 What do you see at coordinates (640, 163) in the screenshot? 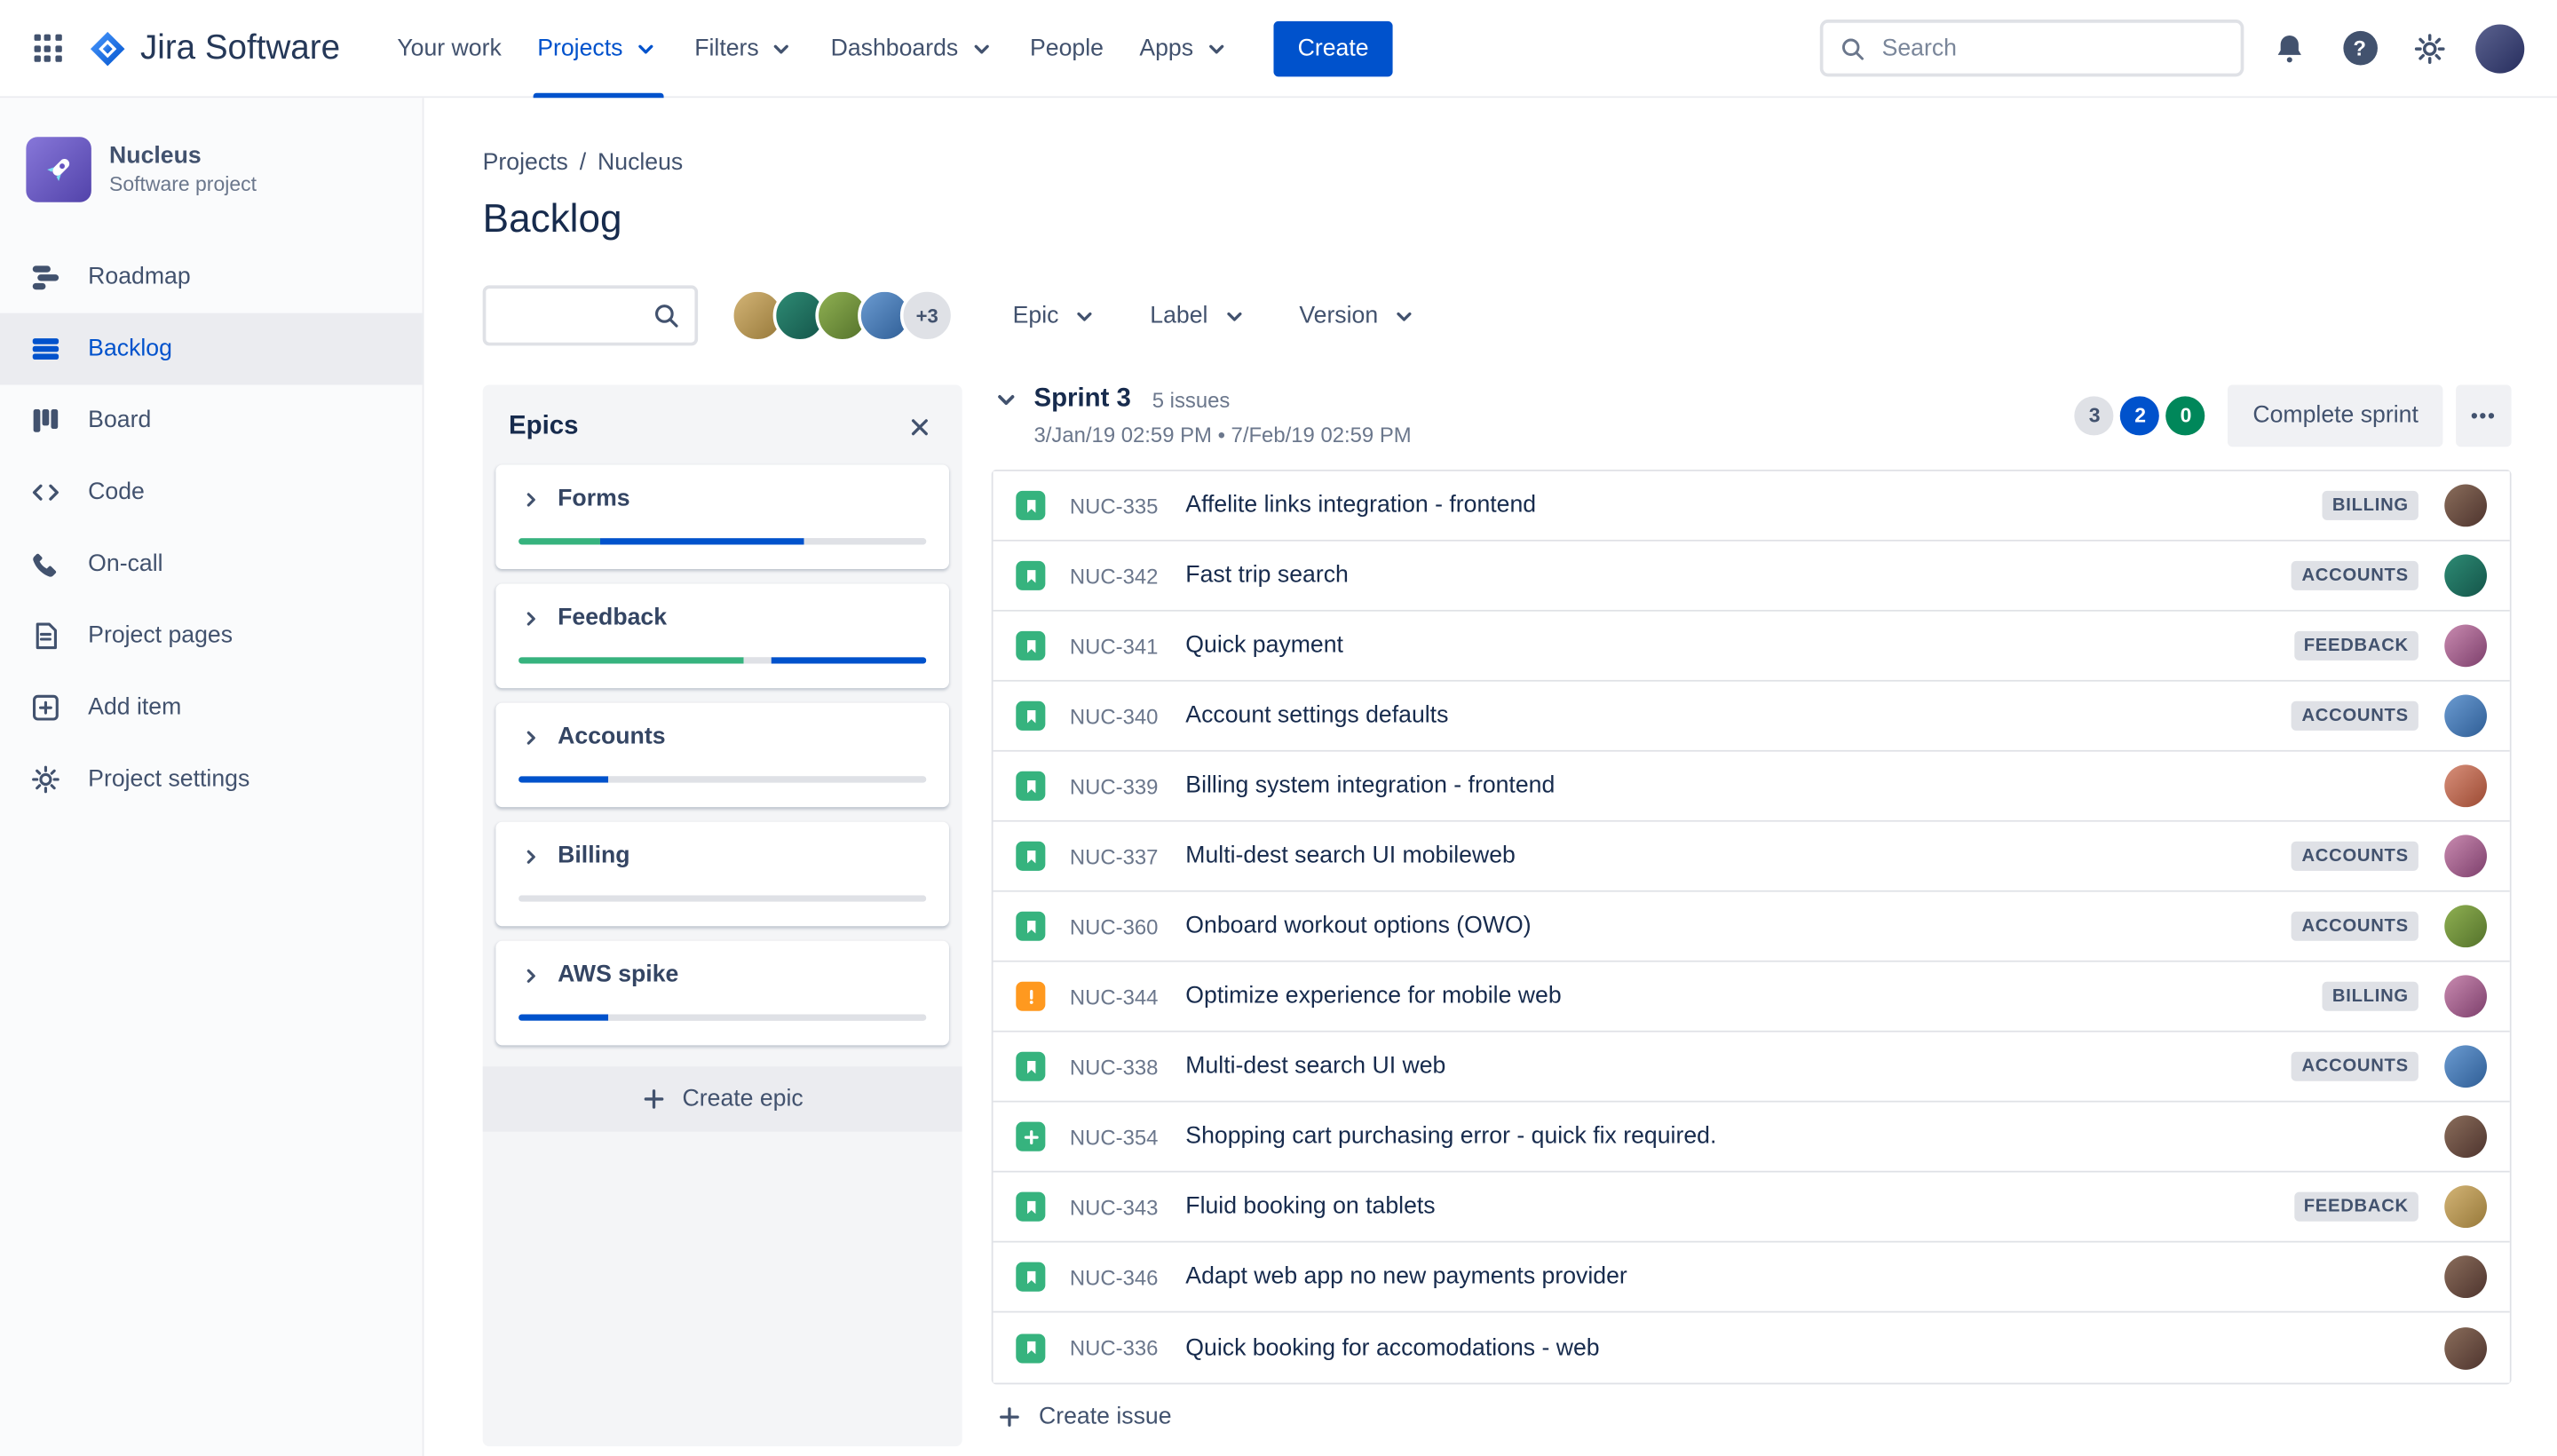
I see `breadcrumb-nucleus: Nucleus` at bounding box center [640, 163].